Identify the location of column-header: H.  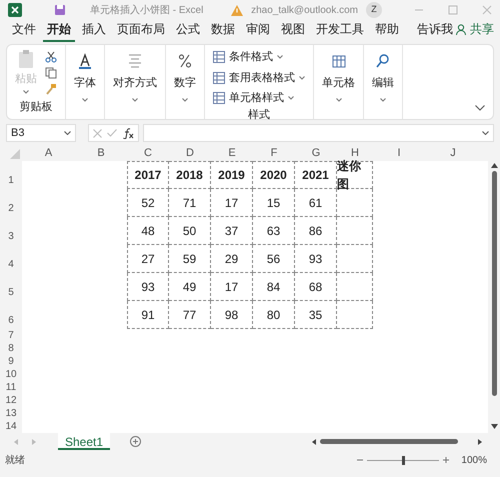
(355, 153).